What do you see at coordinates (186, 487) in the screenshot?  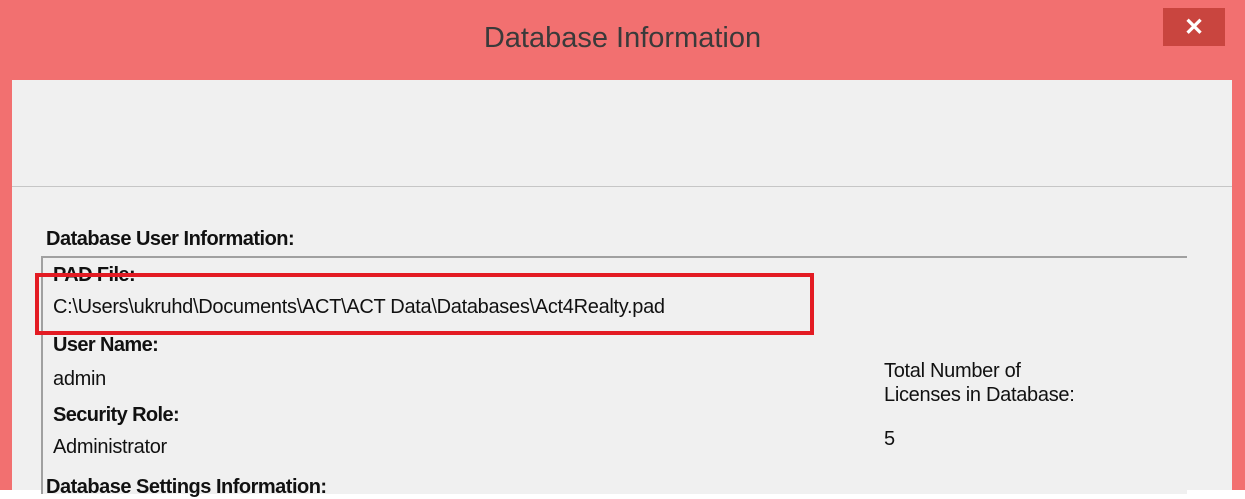 I see `settings-info-heading: Database Settings Information:` at bounding box center [186, 487].